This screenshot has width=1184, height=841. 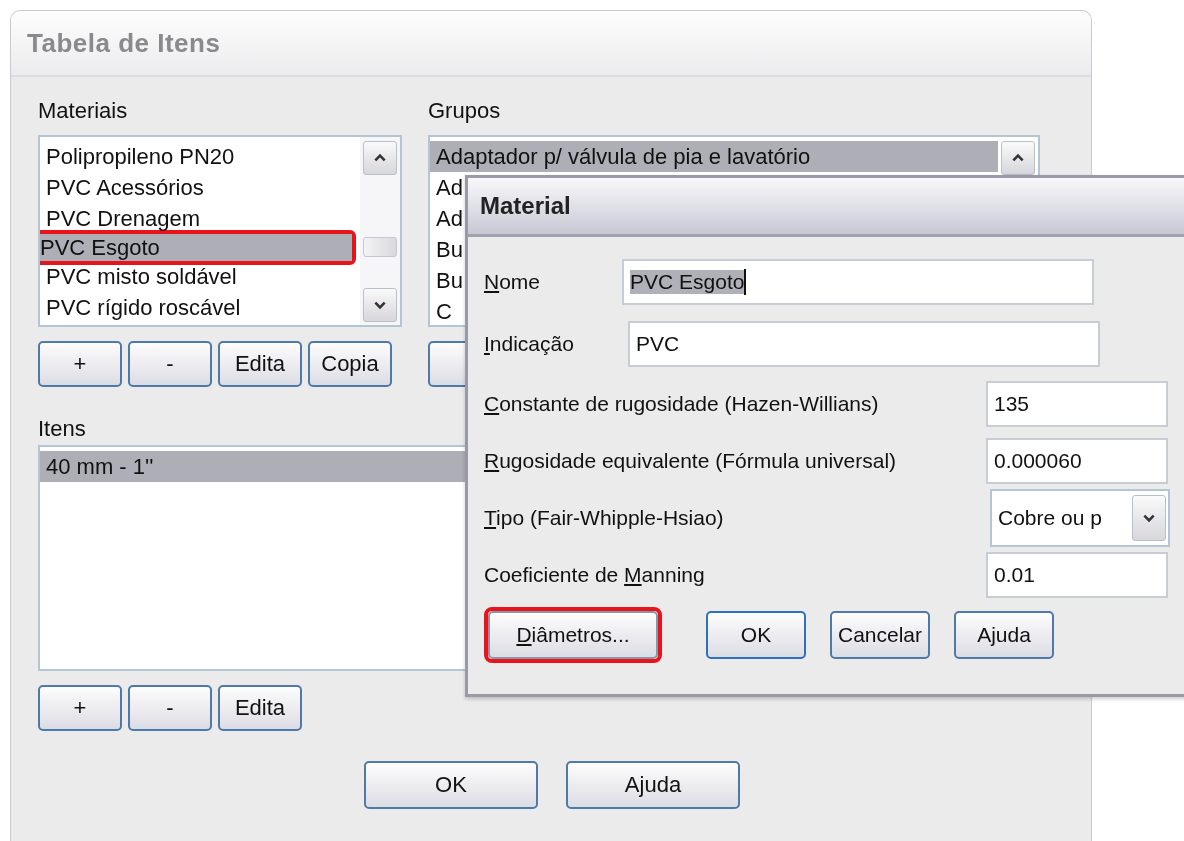 What do you see at coordinates (62, 429) in the screenshot?
I see `section-label: Itens` at bounding box center [62, 429].